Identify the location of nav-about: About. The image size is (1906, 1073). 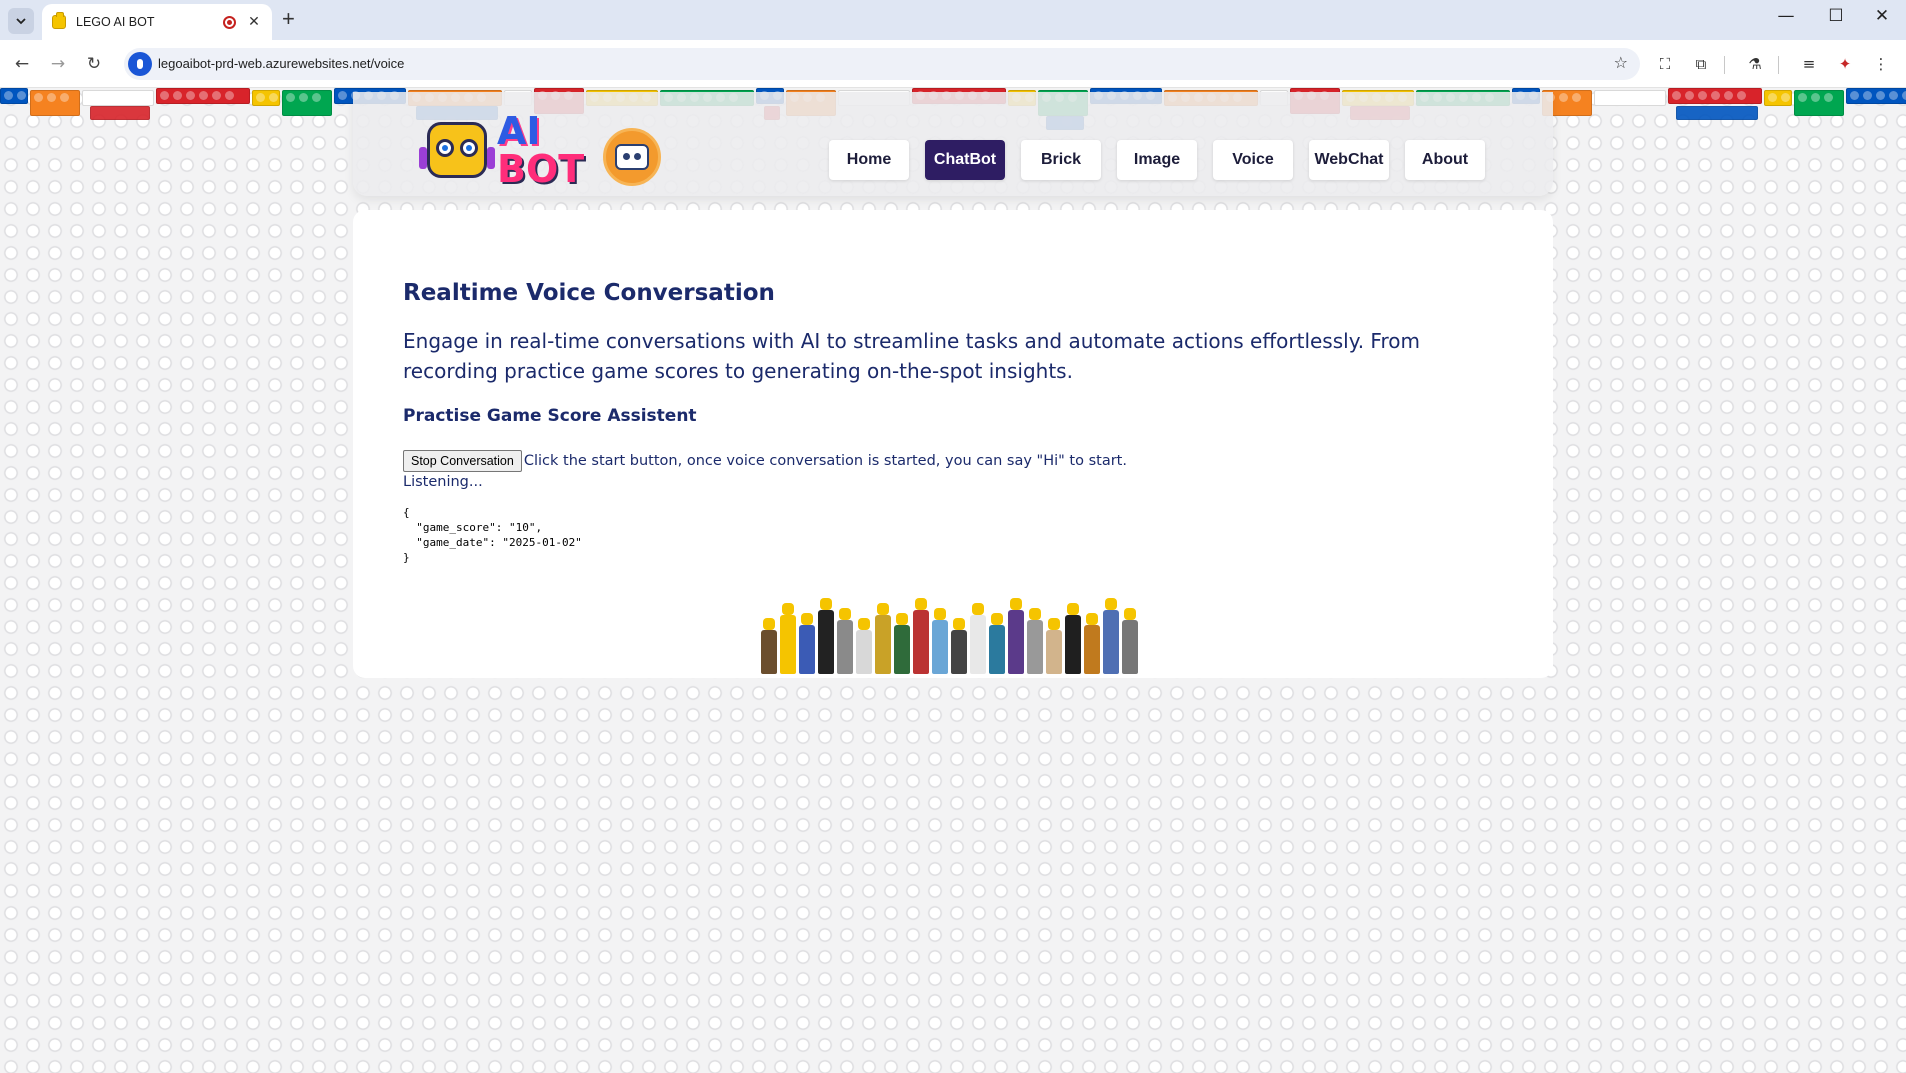
(1445, 160).